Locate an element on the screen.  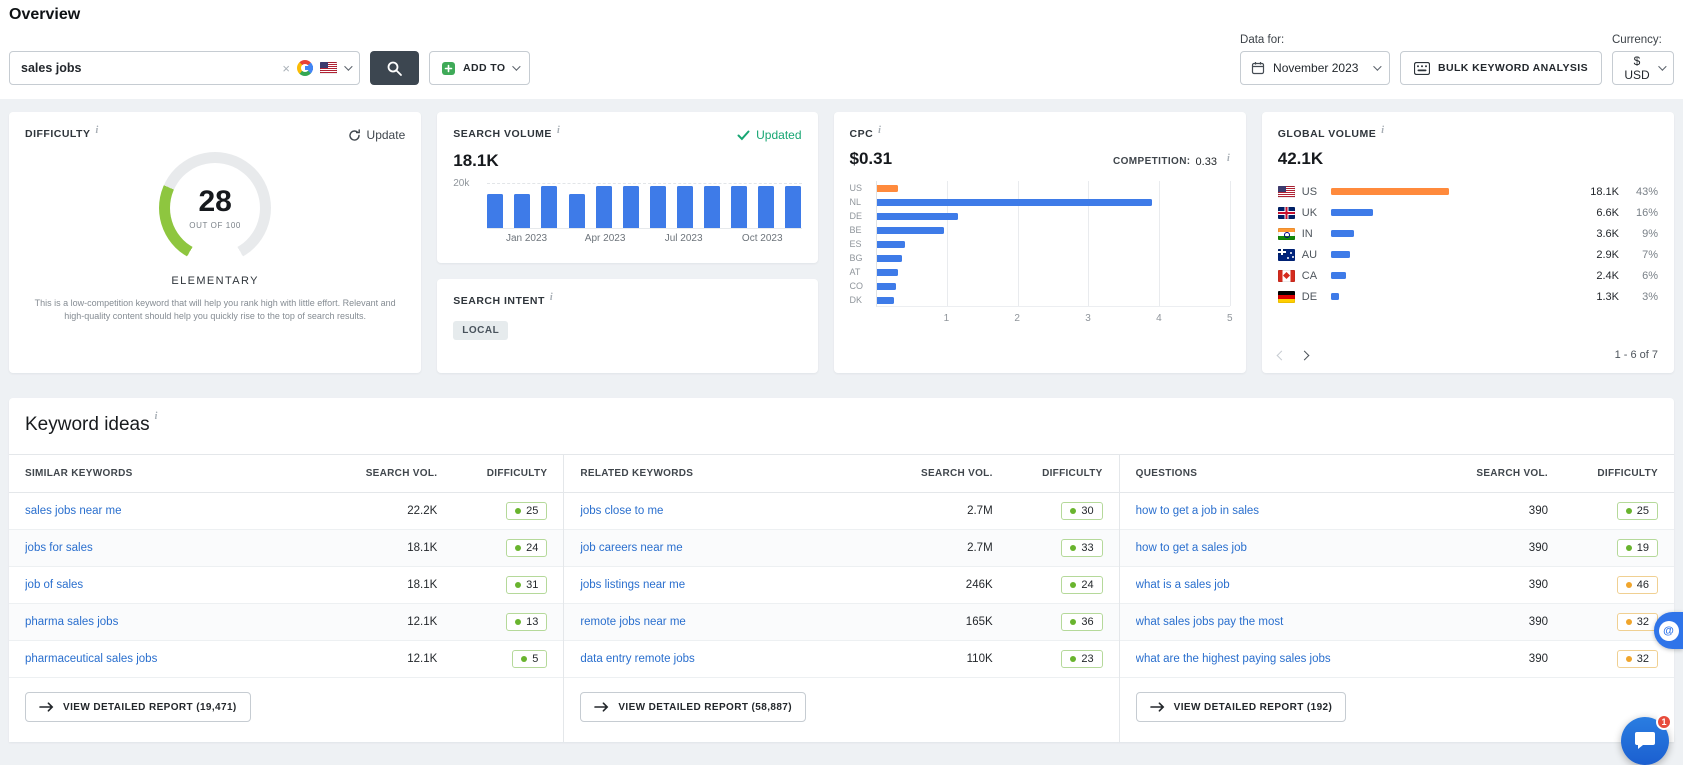
cpc-axis-tick: 4 is located at coordinates (1159, 318).